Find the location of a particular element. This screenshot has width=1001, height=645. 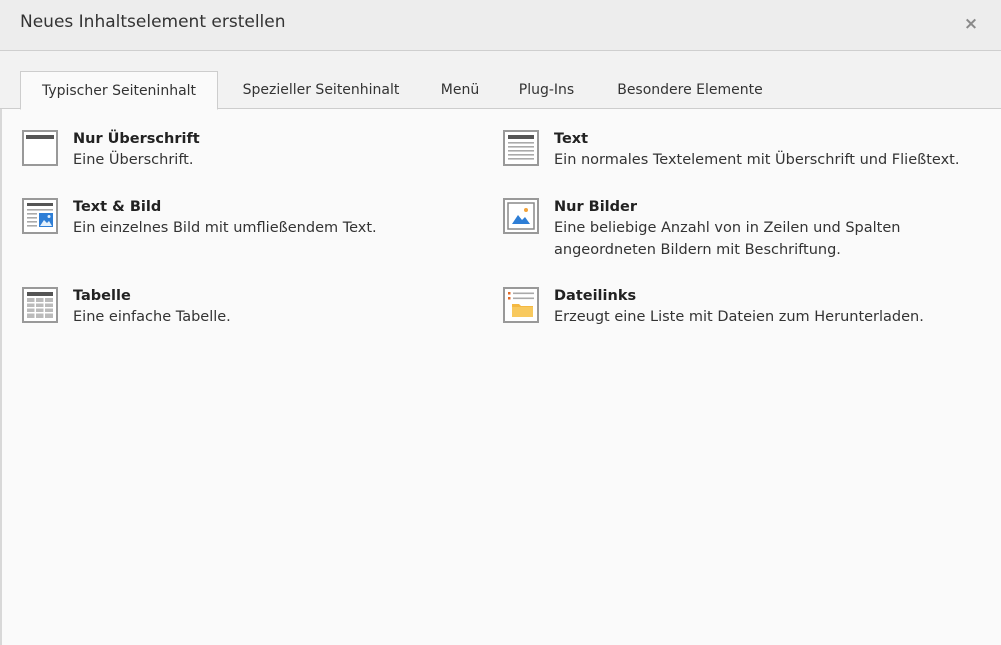

text-icon is located at coordinates (521, 148).